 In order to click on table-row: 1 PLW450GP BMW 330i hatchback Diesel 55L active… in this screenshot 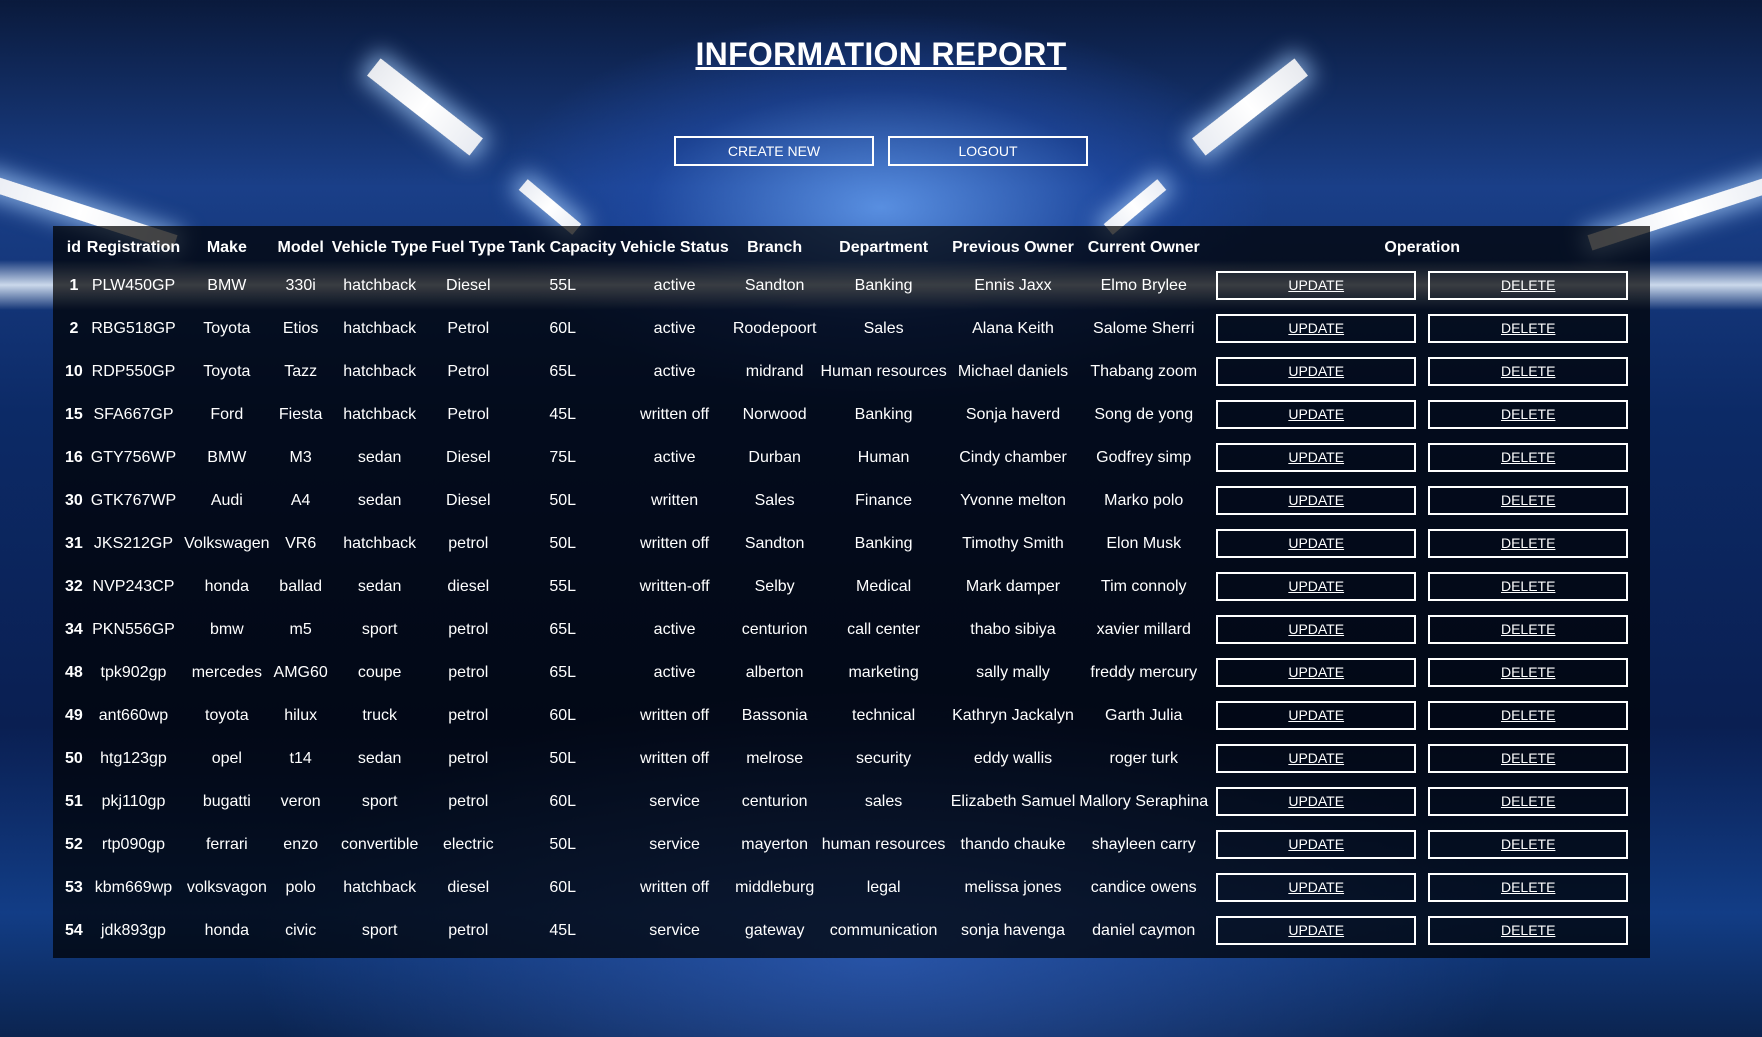, I will do `click(848, 285)`.